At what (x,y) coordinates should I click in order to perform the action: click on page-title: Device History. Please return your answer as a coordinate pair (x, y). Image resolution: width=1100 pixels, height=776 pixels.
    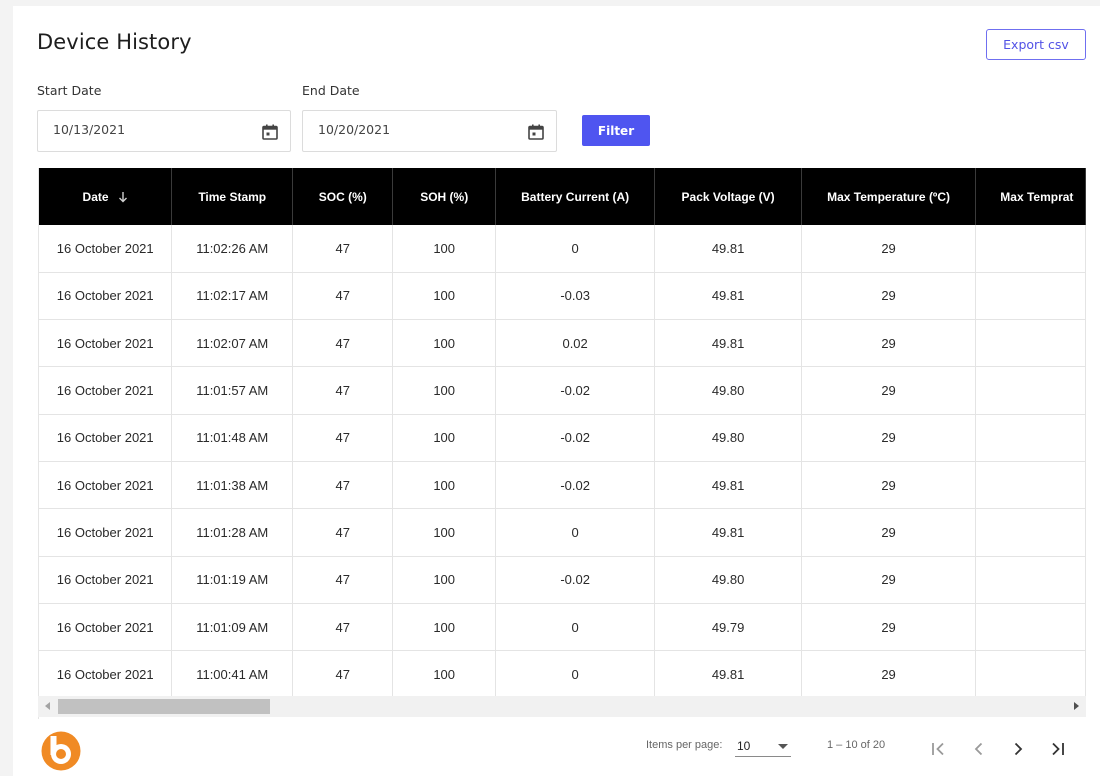
    Looking at the image, I should click on (114, 42).